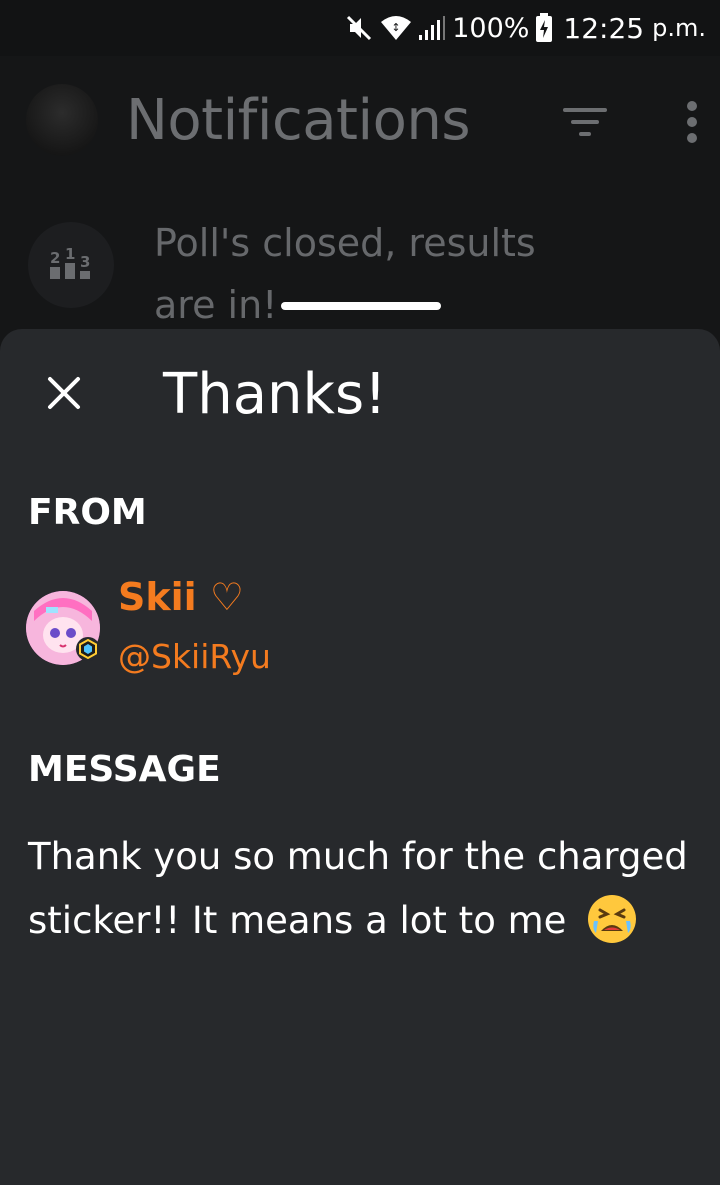 The height and width of the screenshot is (1185, 720). I want to click on page-title: Notifications, so click(298, 120).